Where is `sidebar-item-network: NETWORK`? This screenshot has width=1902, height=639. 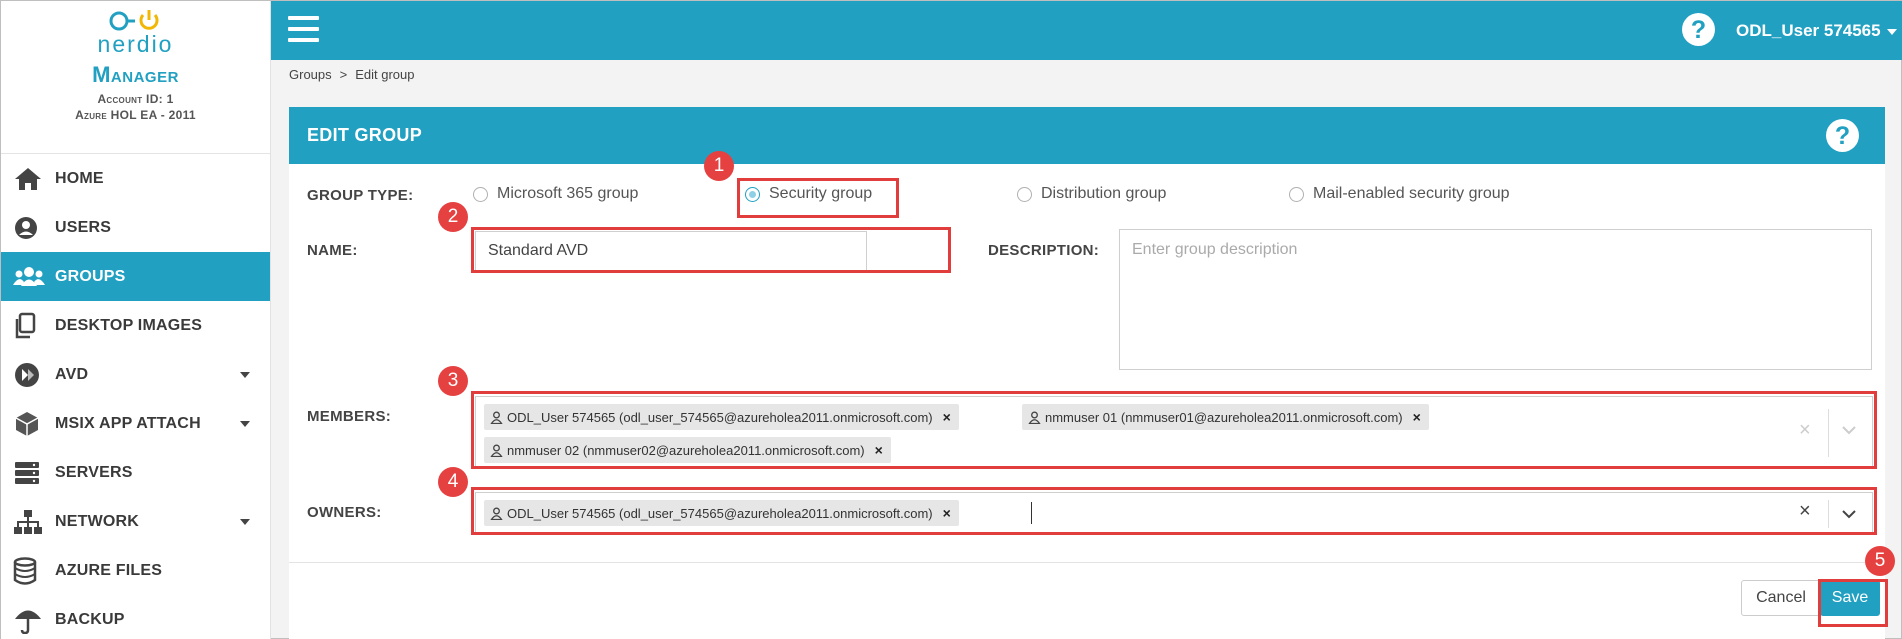 sidebar-item-network: NETWORK is located at coordinates (135, 521).